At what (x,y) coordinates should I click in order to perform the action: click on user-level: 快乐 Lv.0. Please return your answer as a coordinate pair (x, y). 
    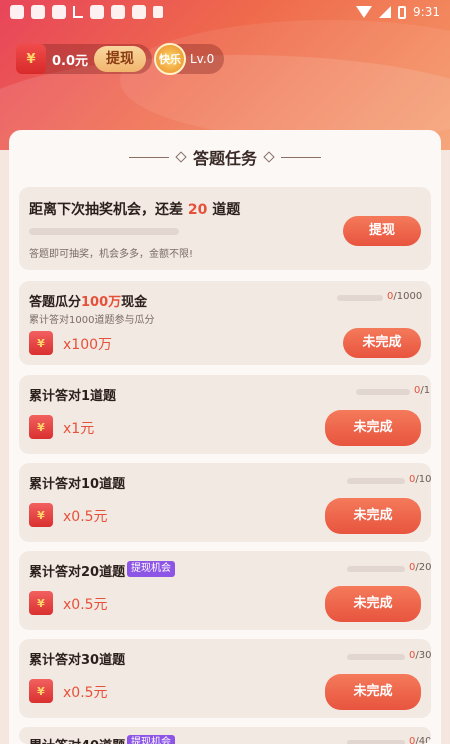
    Looking at the image, I should click on (189, 59).